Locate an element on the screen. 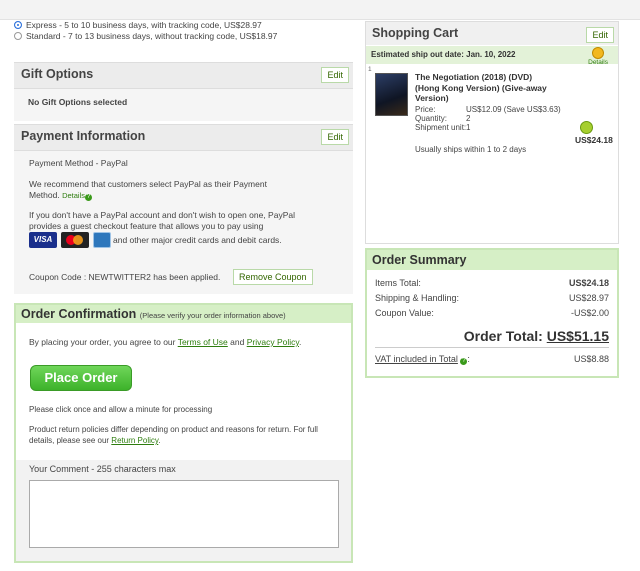 The width and height of the screenshot is (640, 571). payment-header: Payment Information Edit is located at coordinates (183, 137).